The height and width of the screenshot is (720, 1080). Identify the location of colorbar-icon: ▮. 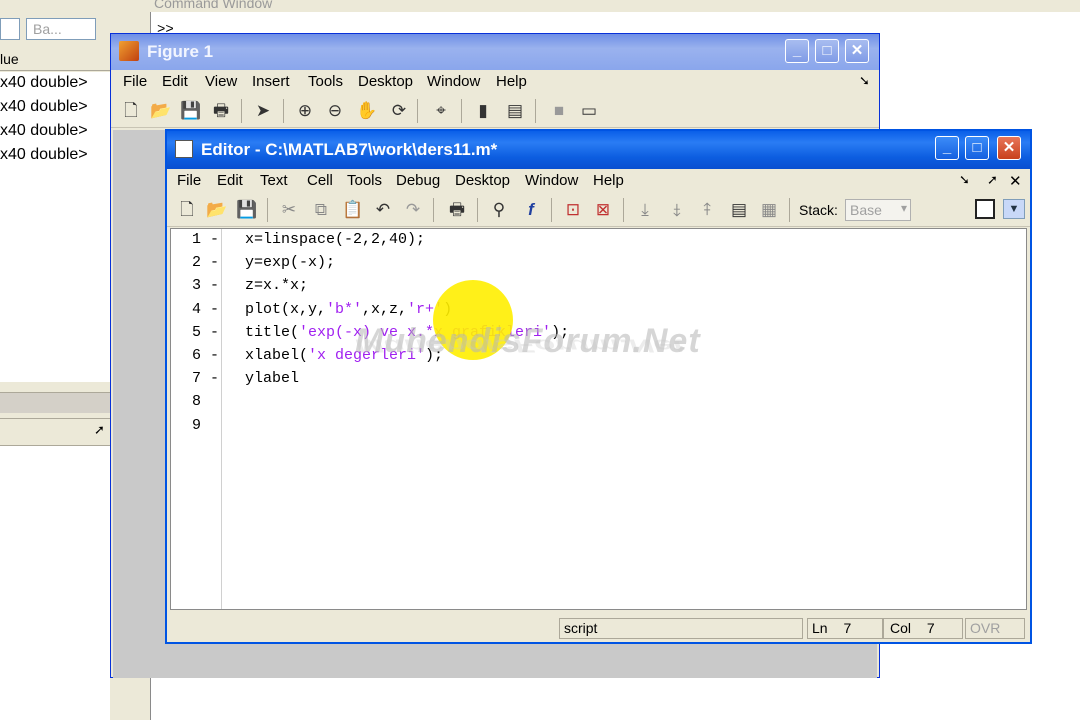
(483, 111).